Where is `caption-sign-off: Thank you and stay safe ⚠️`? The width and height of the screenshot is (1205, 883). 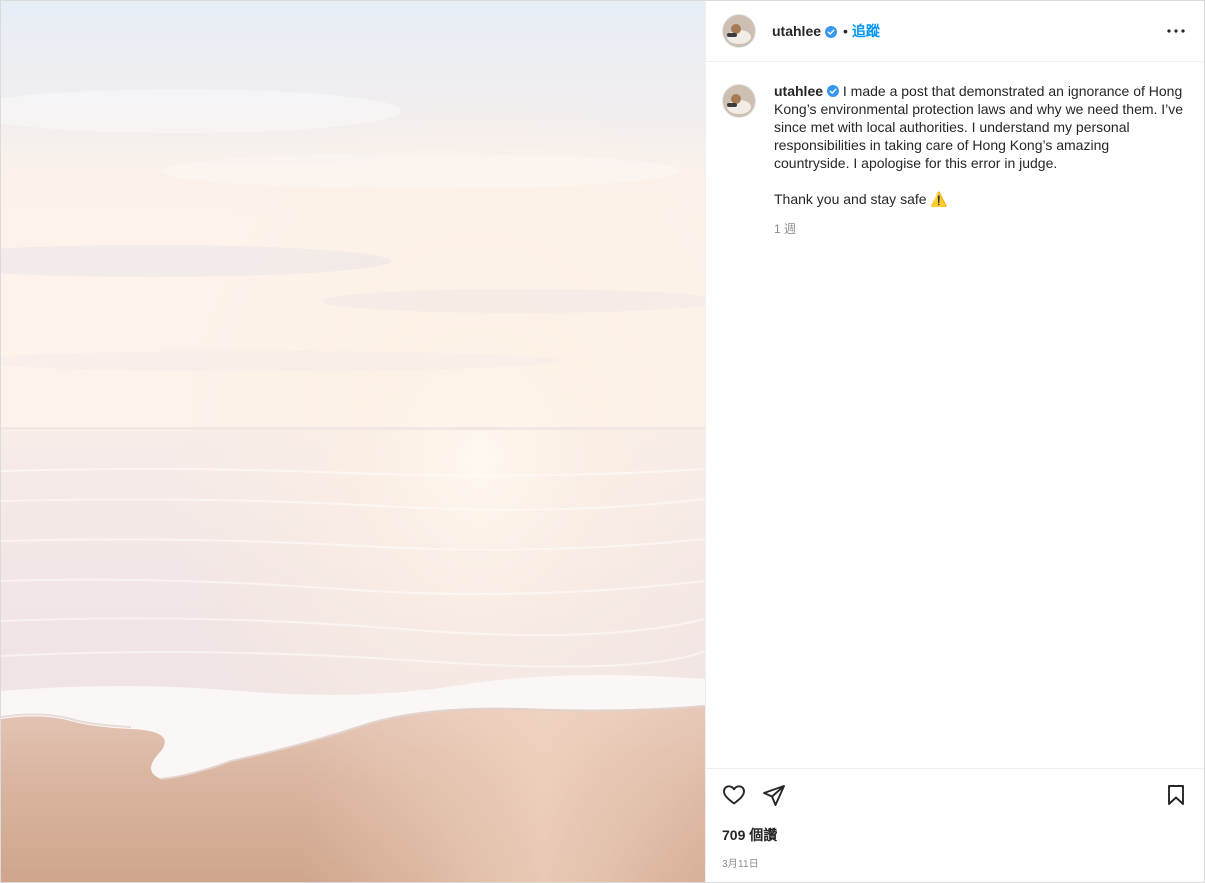
caption-sign-off: Thank you and stay safe ⚠️ is located at coordinates (861, 199).